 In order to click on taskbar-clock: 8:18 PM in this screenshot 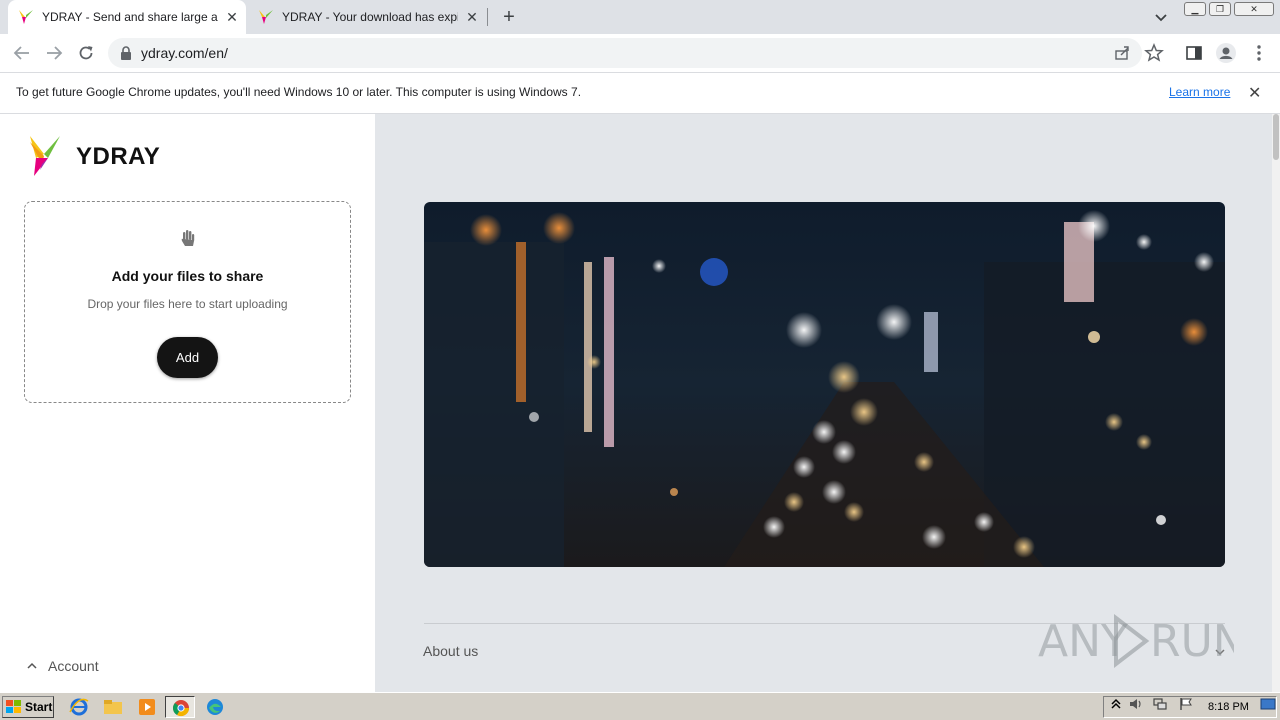, I will do `click(1228, 707)`.